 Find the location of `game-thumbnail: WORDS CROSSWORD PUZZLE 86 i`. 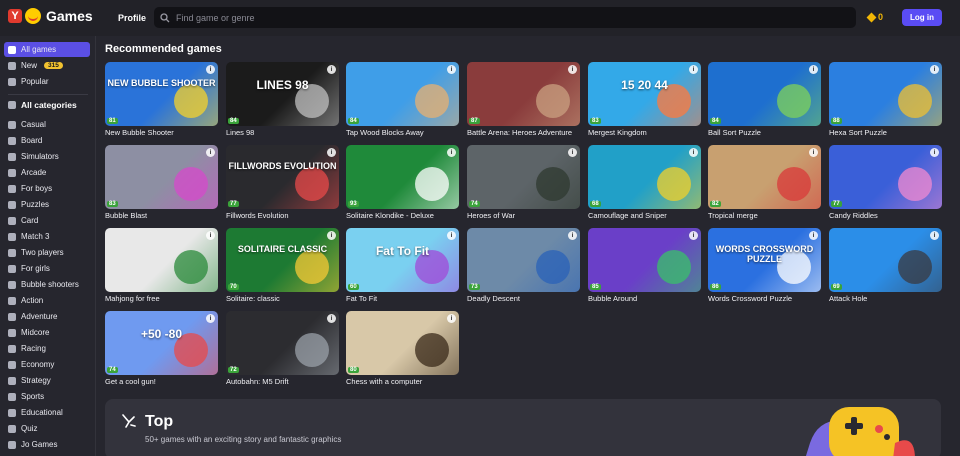

game-thumbnail: WORDS CROSSWORD PUZZLE 86 i is located at coordinates (764, 260).